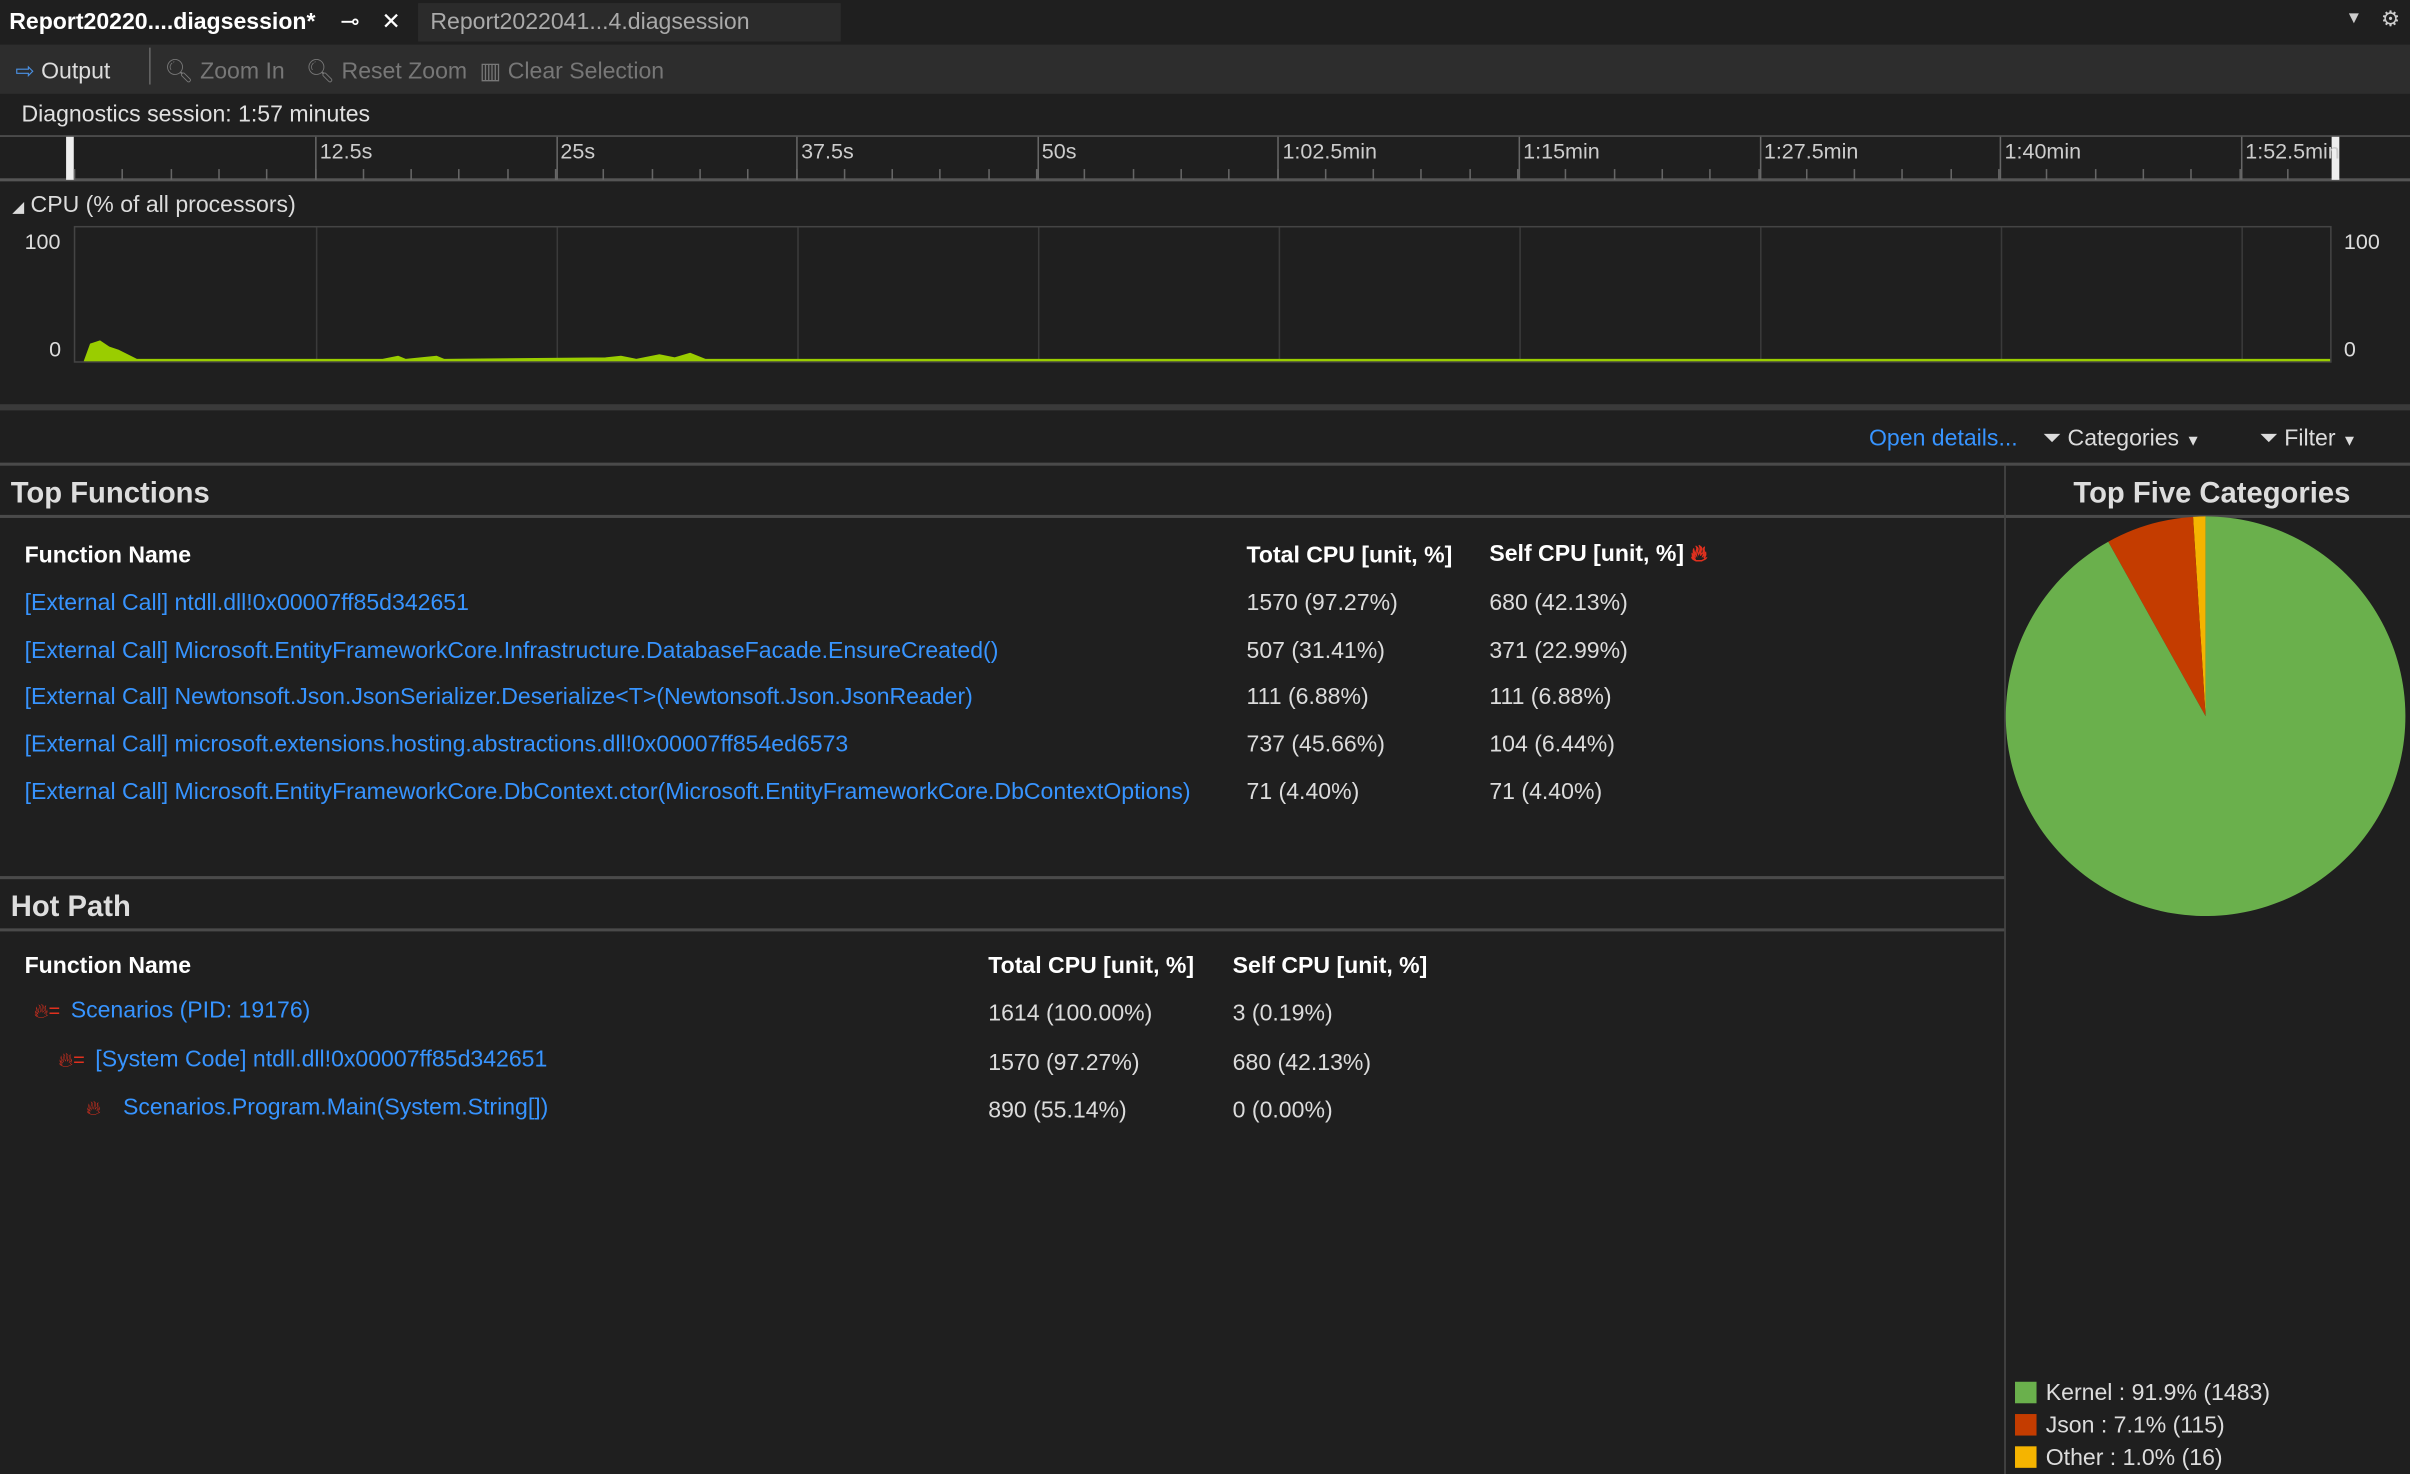  I want to click on legend-item: Json : 7.1% (115), so click(2142, 1425).